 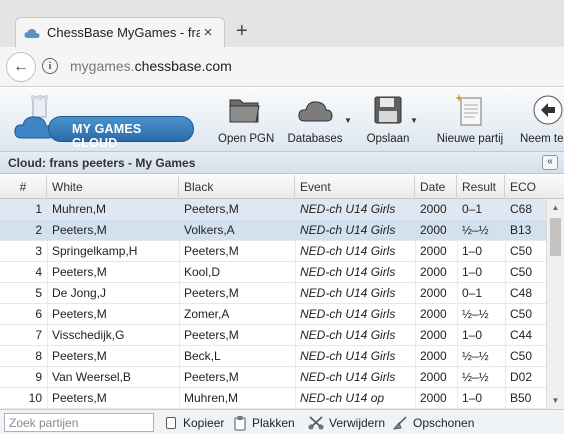 I want to click on paste-button: Plakken, so click(x=264, y=422).